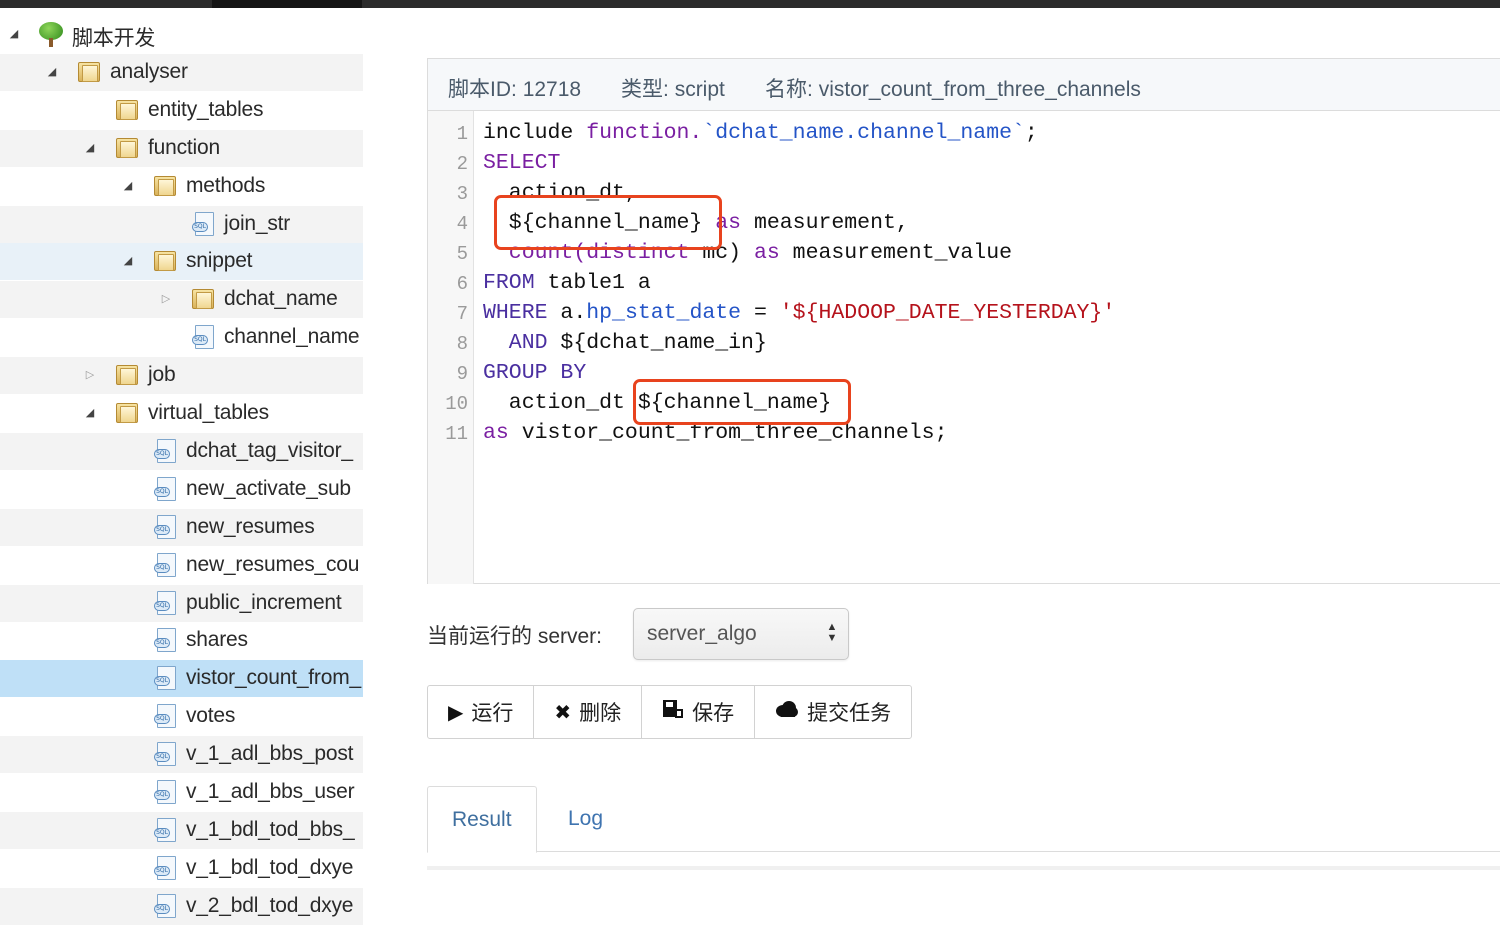 This screenshot has height=926, width=1500. What do you see at coordinates (292, 337) in the screenshot?
I see `tree-item-label: channel_name` at bounding box center [292, 337].